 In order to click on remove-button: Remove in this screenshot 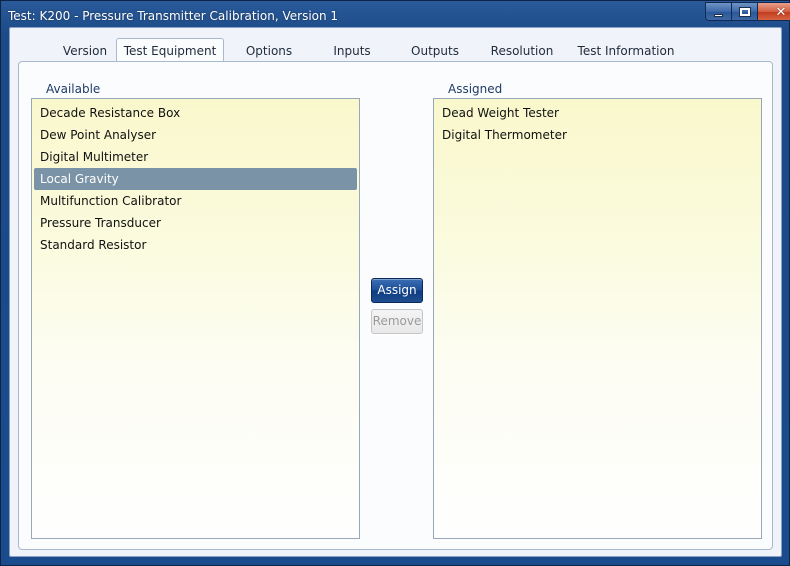, I will do `click(397, 321)`.